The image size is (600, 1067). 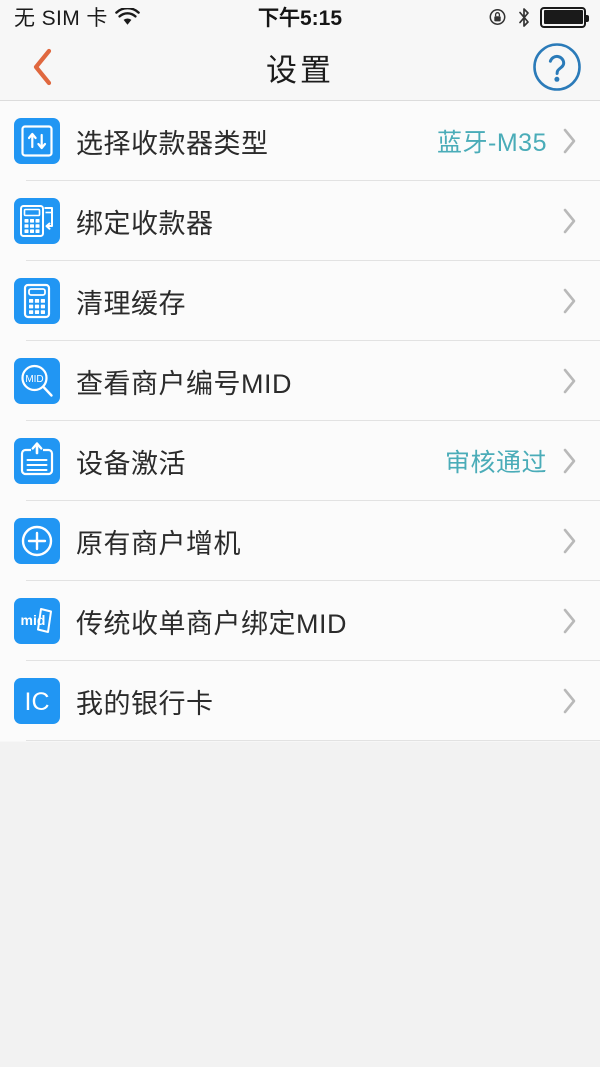 What do you see at coordinates (145, 223) in the screenshot?
I see `list-item-label: 绑定收款器` at bounding box center [145, 223].